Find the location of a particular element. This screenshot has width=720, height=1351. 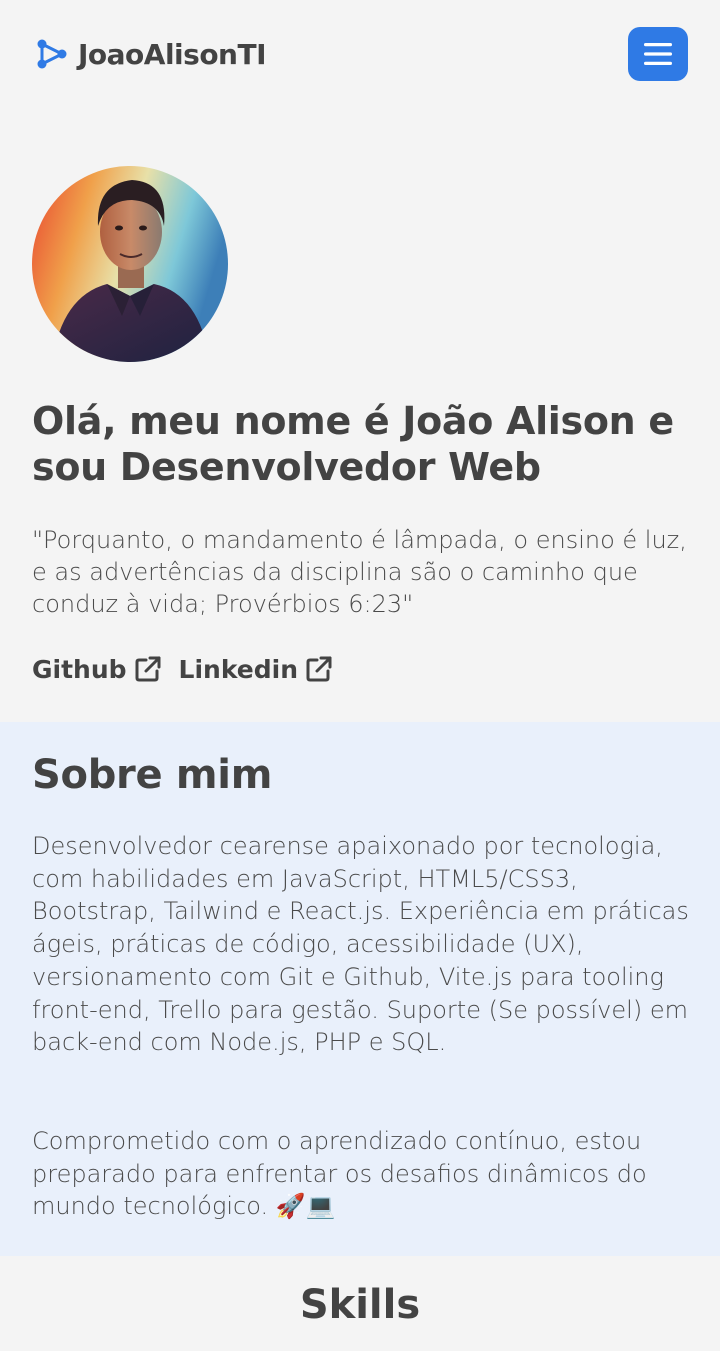

linkedin-link: Linkedin is located at coordinates (256, 669).